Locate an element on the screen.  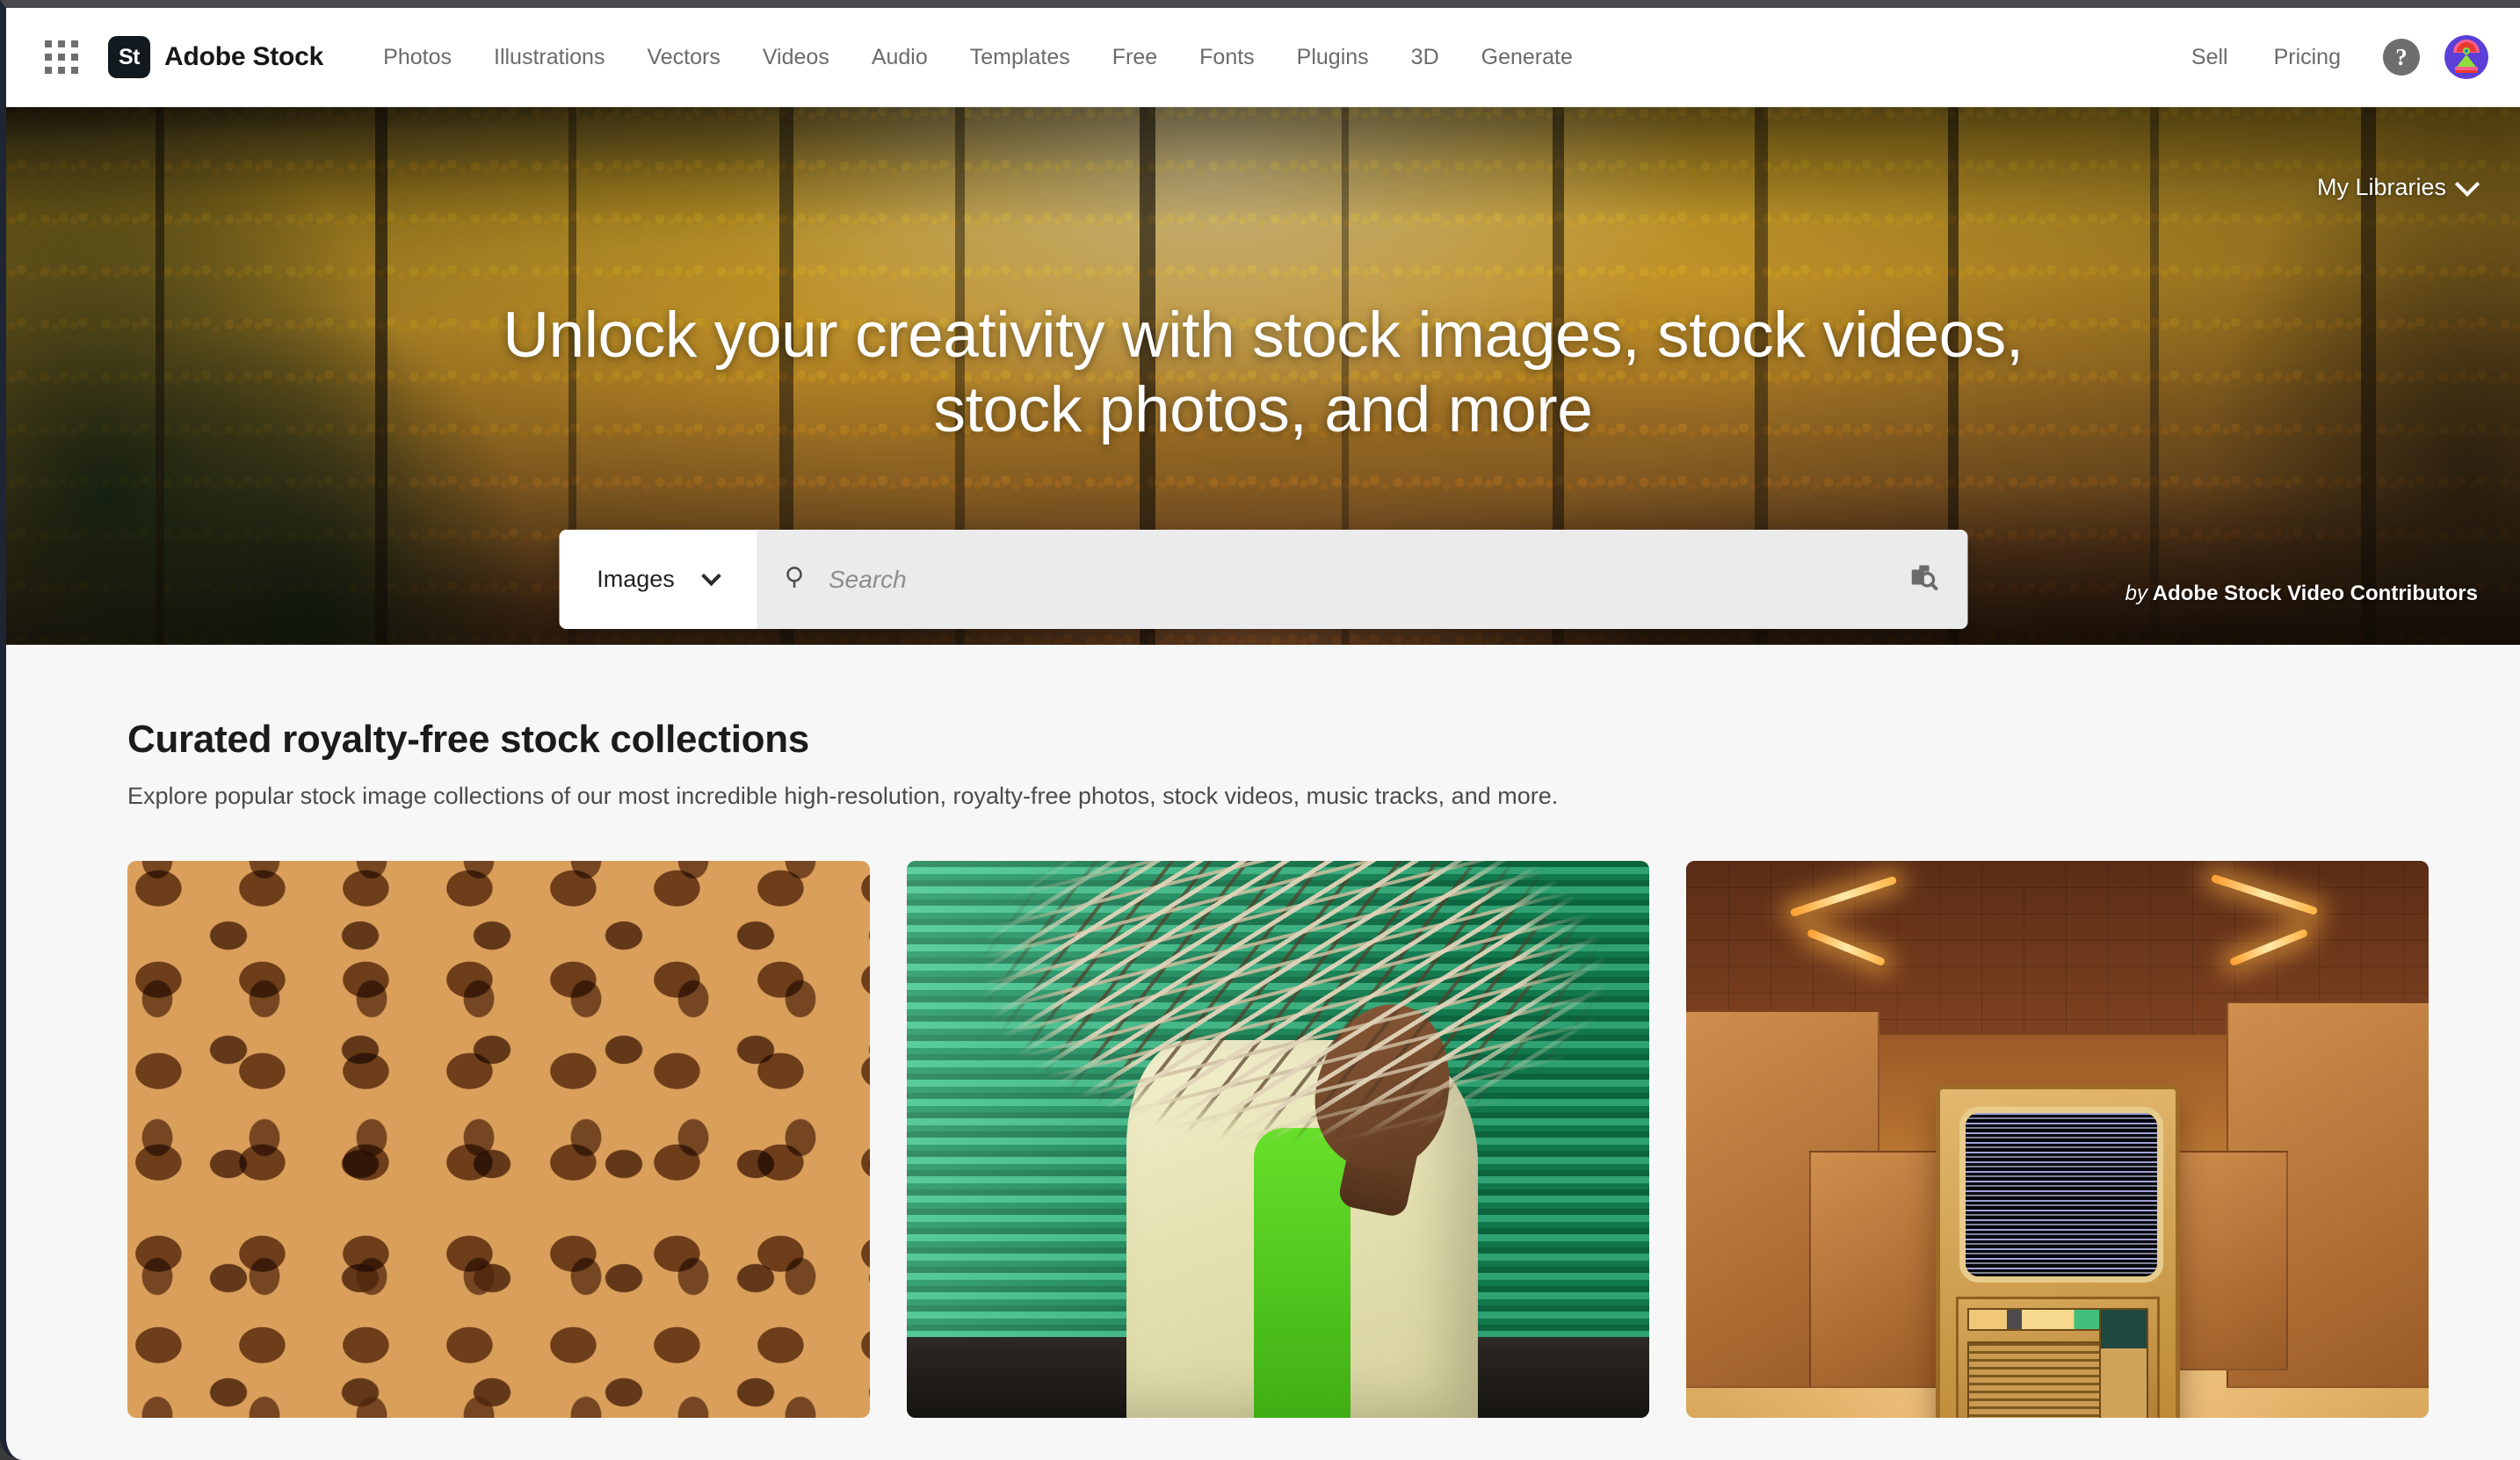
hero-attribution: by Adobe Stock Video Contributors is located at coordinates (2301, 594).